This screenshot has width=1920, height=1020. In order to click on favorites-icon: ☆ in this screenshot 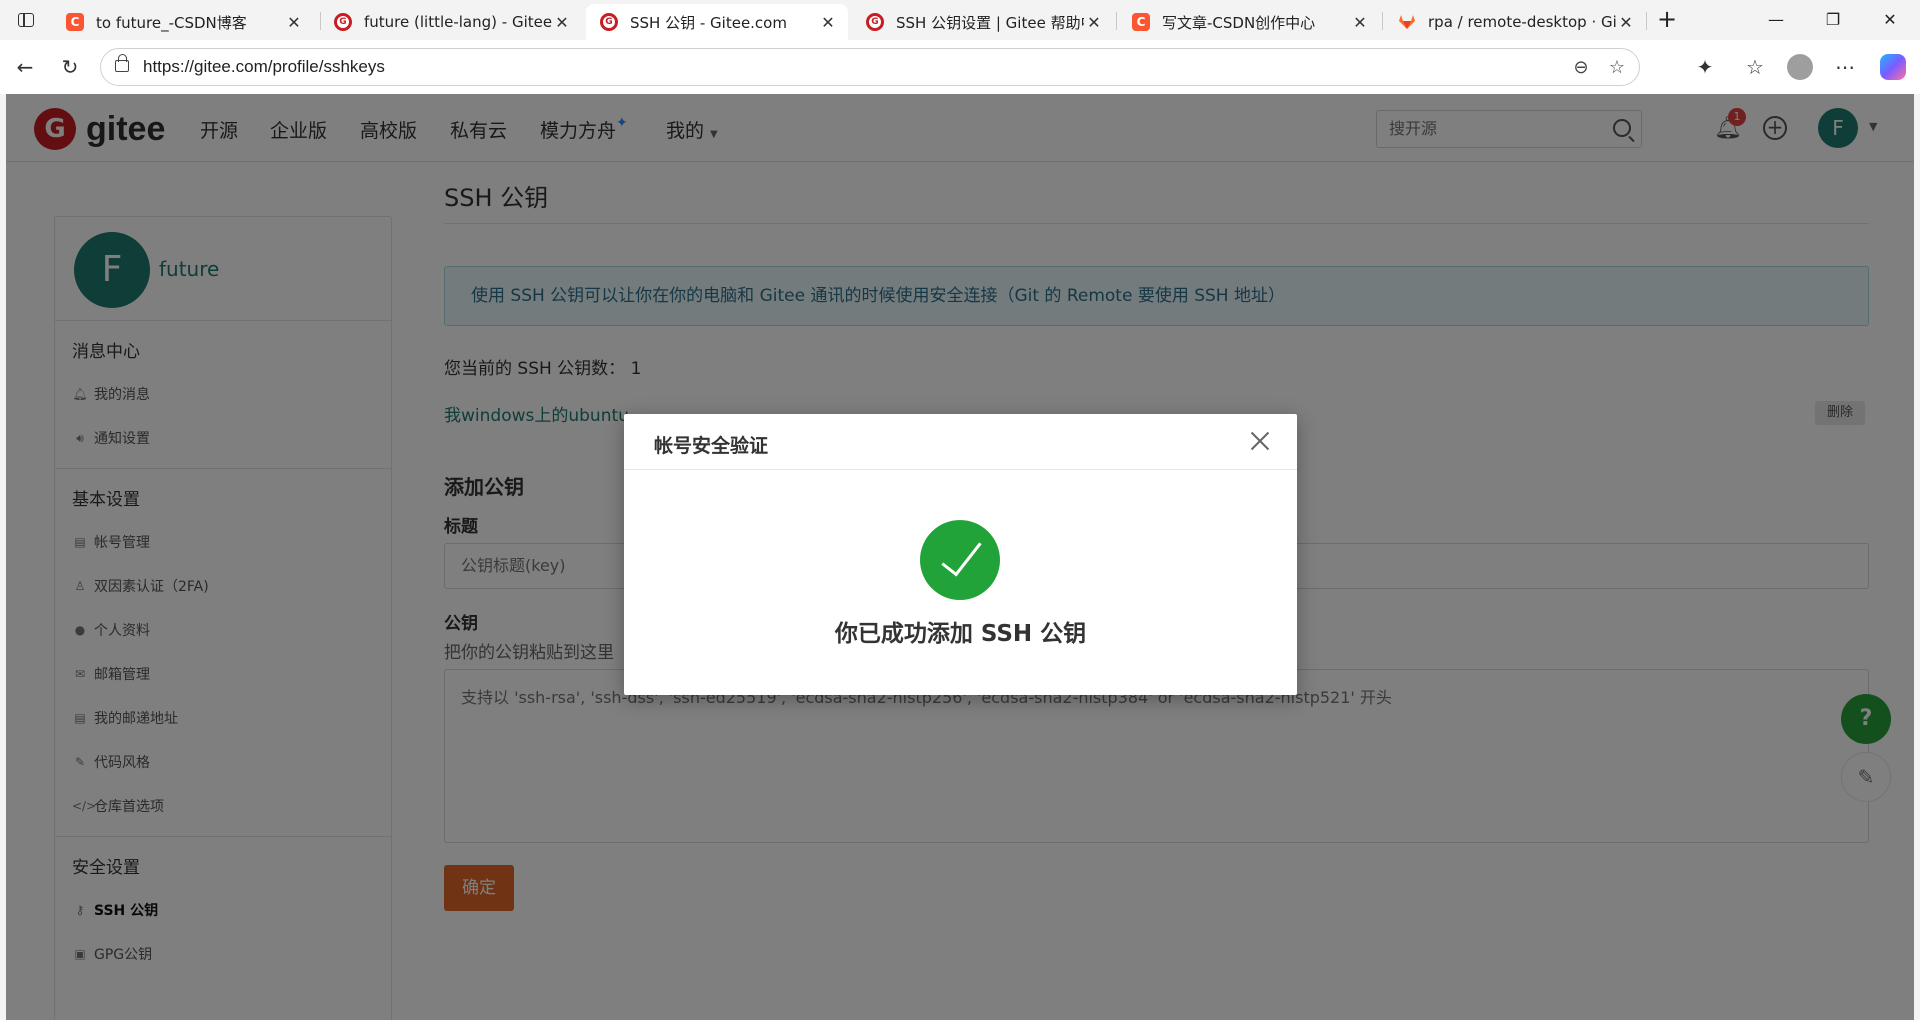, I will do `click(1755, 67)`.